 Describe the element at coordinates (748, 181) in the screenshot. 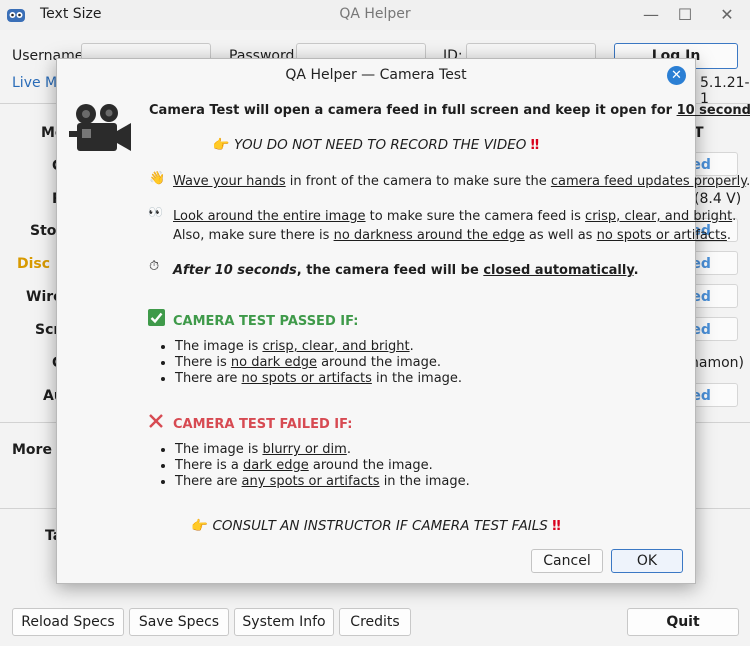

I see `wave-text-d: .` at that location.